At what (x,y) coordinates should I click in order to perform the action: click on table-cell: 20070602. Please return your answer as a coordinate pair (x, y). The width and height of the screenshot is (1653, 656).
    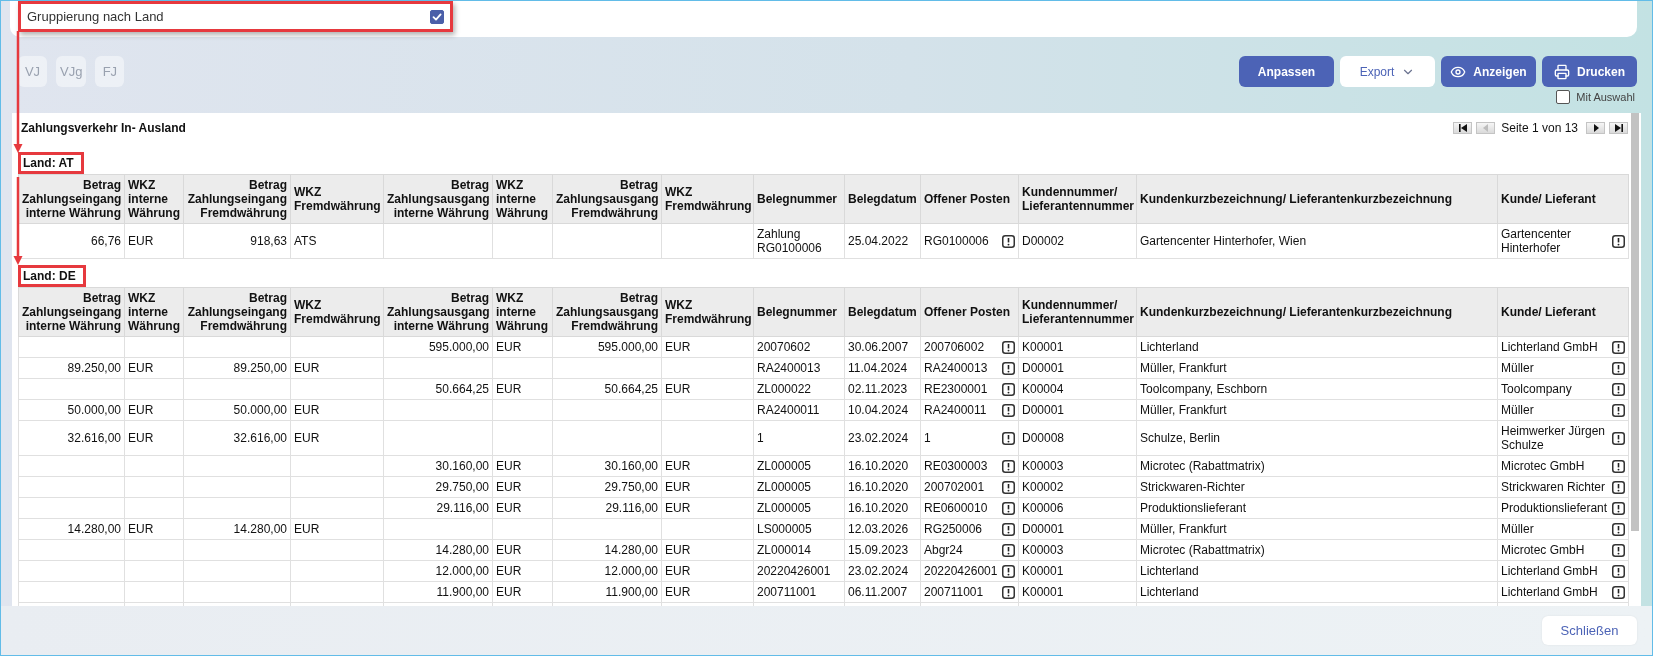
    Looking at the image, I should click on (799, 347).